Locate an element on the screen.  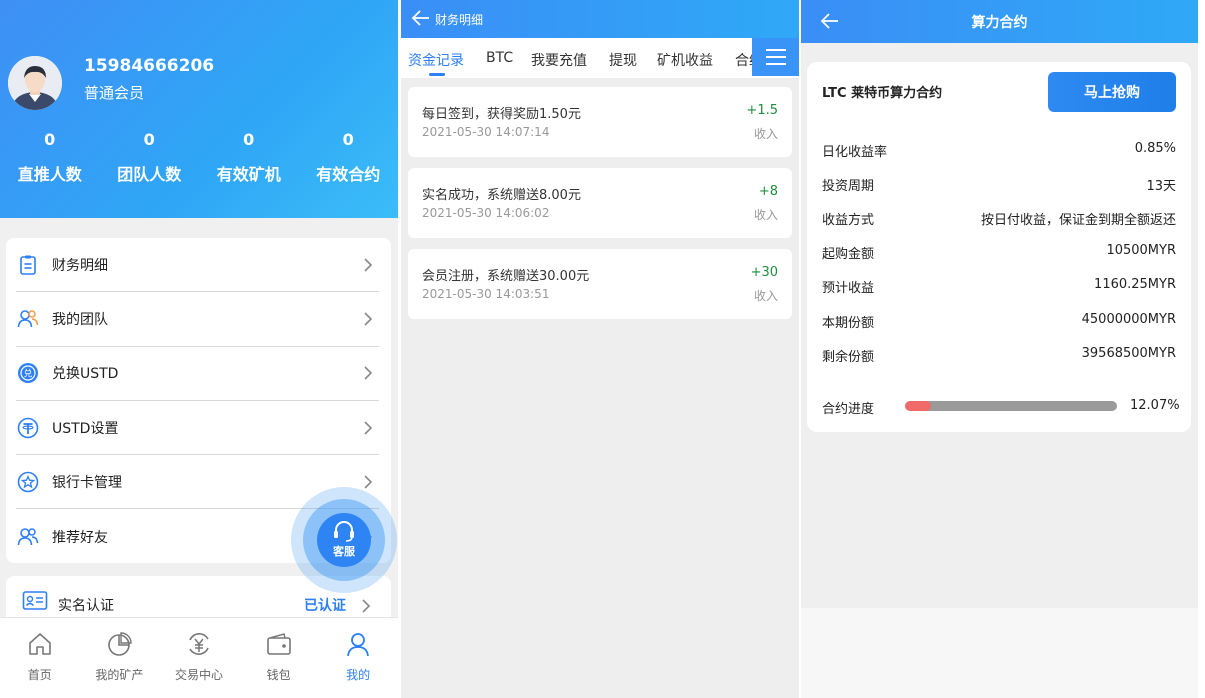
customer-service-core: 客服 is located at coordinates (344, 540).